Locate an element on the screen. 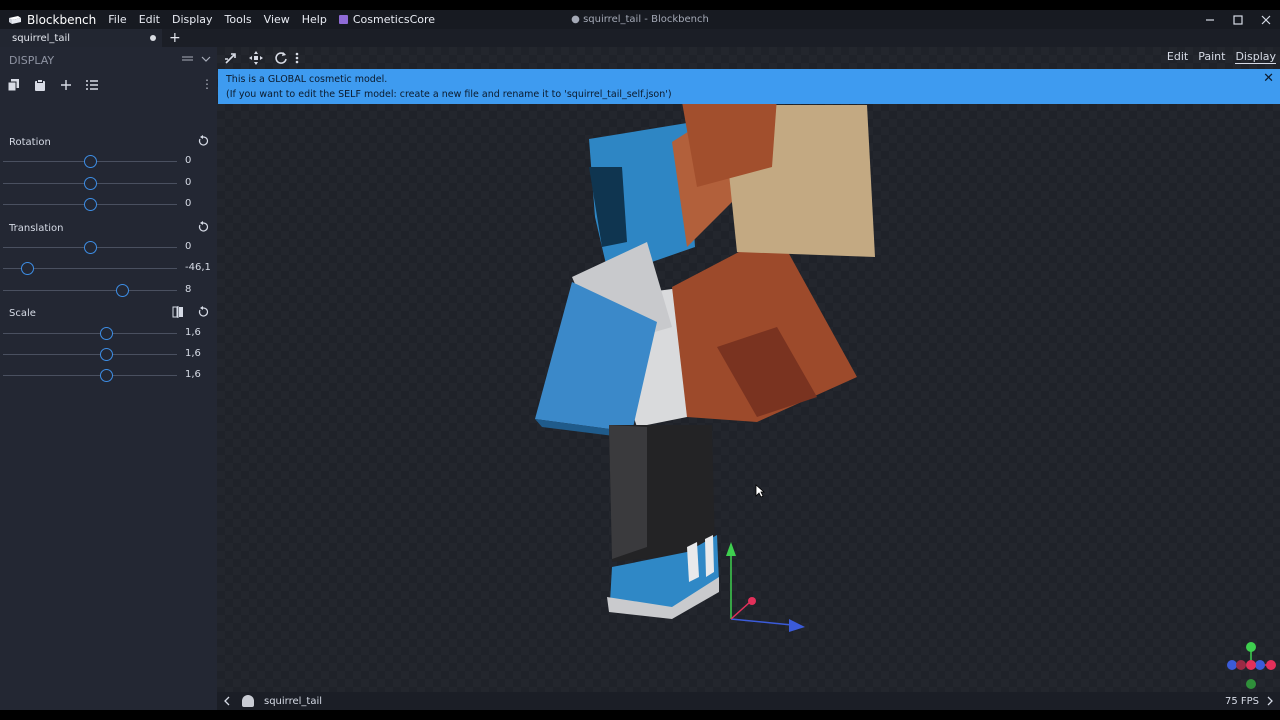  rotation-y-value: 0 is located at coordinates (199, 182).